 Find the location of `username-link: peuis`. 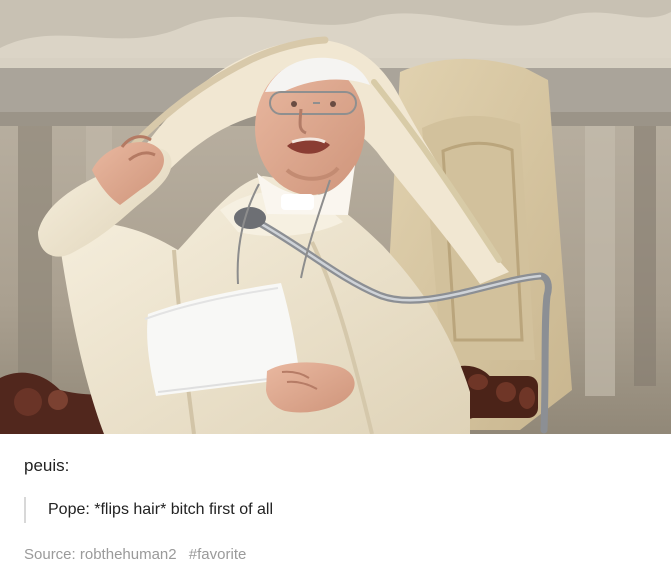

username-link: peuis is located at coordinates (44, 465).